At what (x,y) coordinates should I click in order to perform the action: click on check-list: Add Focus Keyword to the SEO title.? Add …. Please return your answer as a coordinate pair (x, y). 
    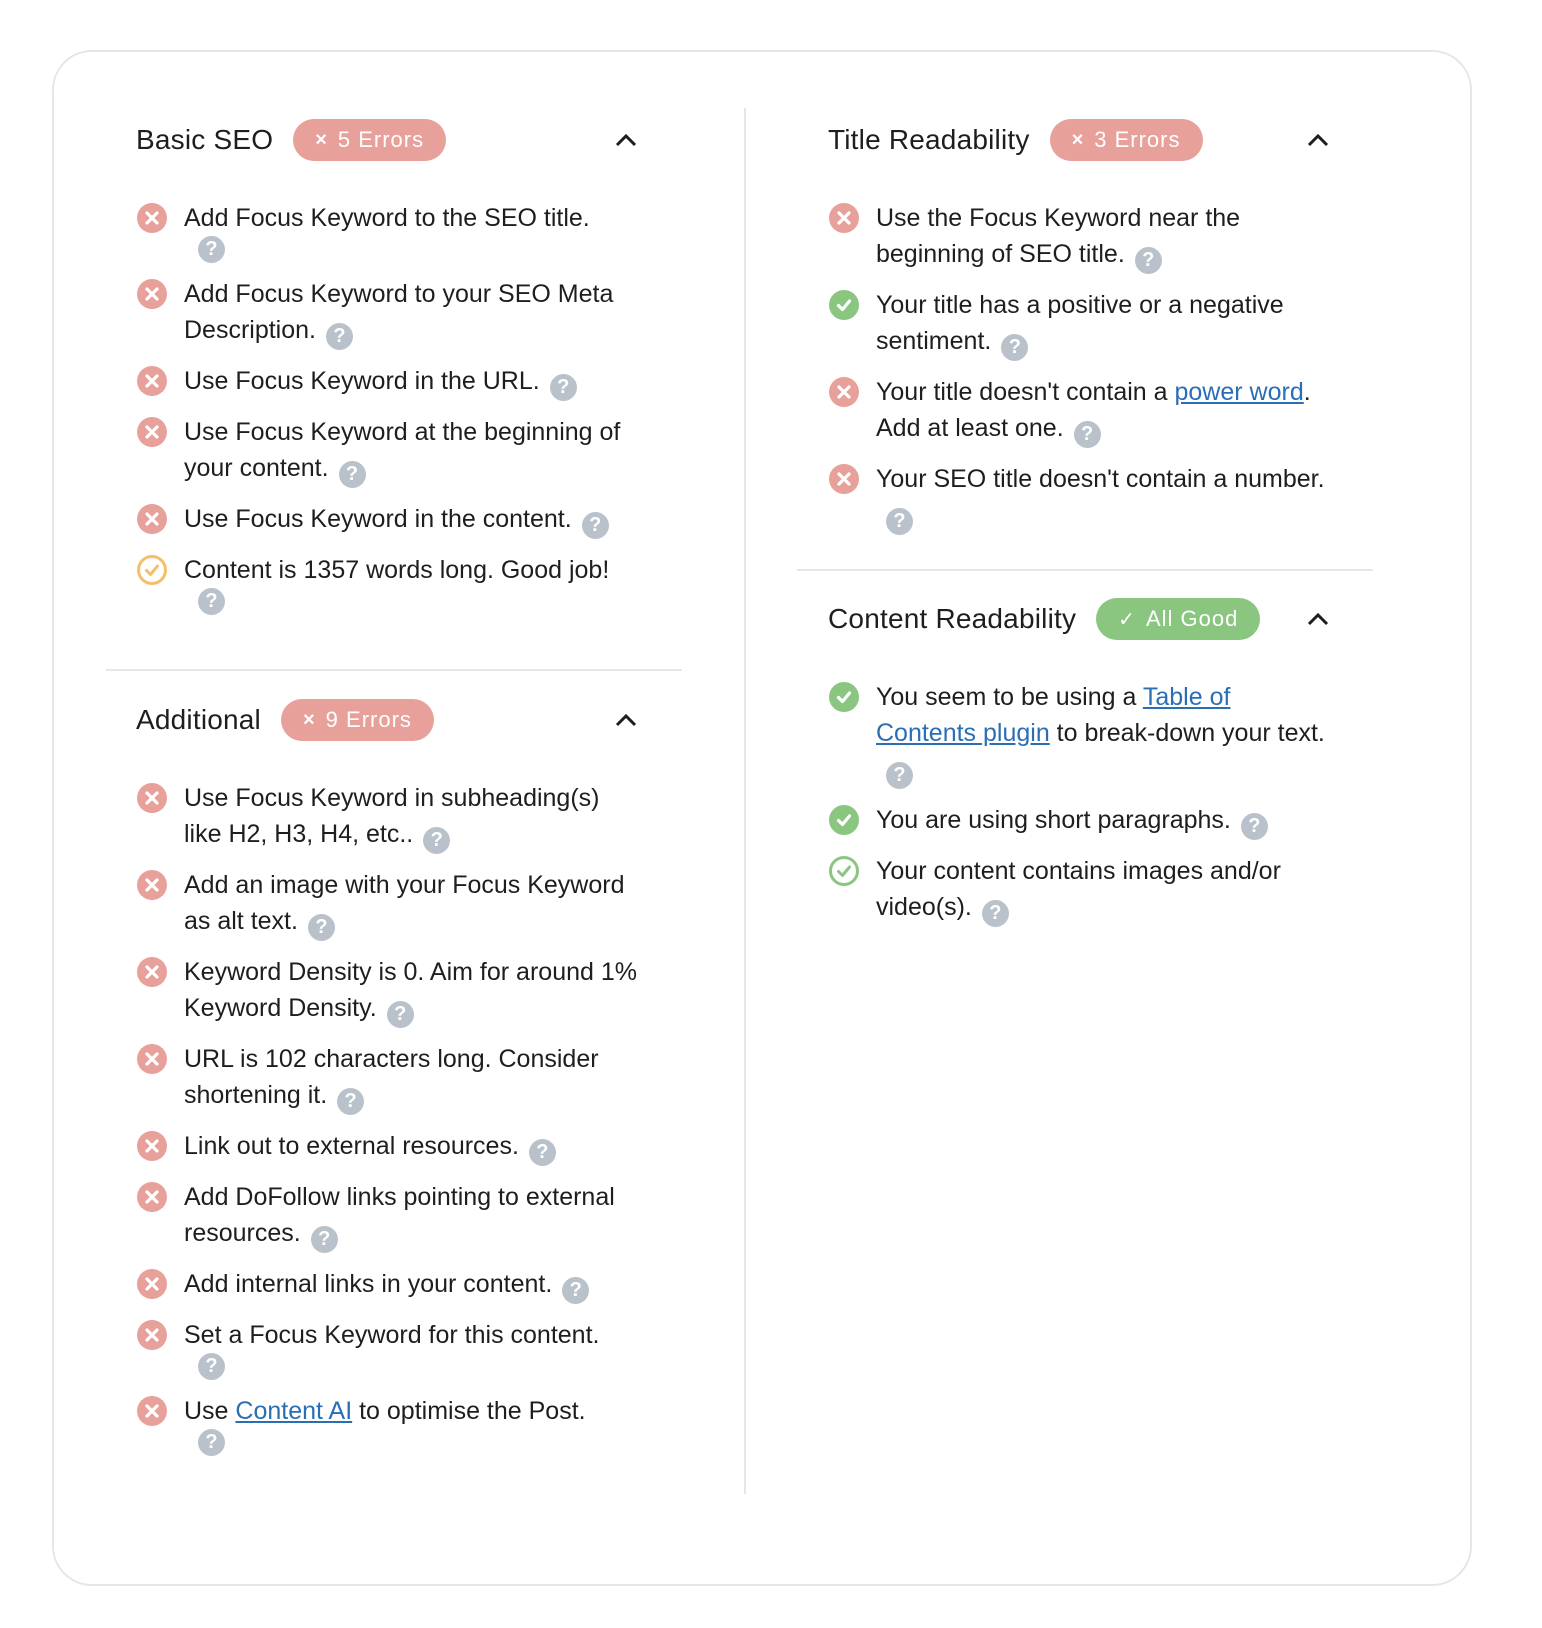
    Looking at the image, I should click on (389, 407).